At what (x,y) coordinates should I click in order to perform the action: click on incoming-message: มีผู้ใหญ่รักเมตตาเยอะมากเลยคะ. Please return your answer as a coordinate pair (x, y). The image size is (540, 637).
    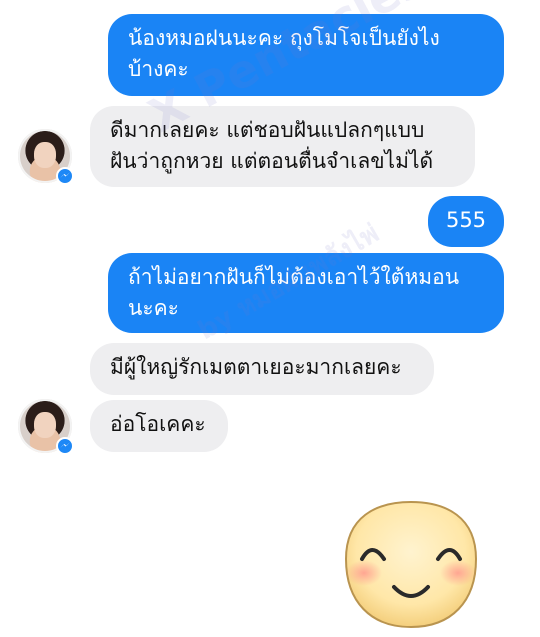
    Looking at the image, I should click on (262, 369).